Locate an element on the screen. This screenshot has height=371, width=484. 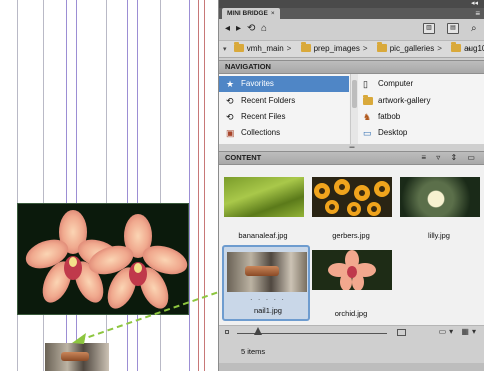
view-mode-icons: ▭▾ ▦▾ is located at coordinates (459, 331).